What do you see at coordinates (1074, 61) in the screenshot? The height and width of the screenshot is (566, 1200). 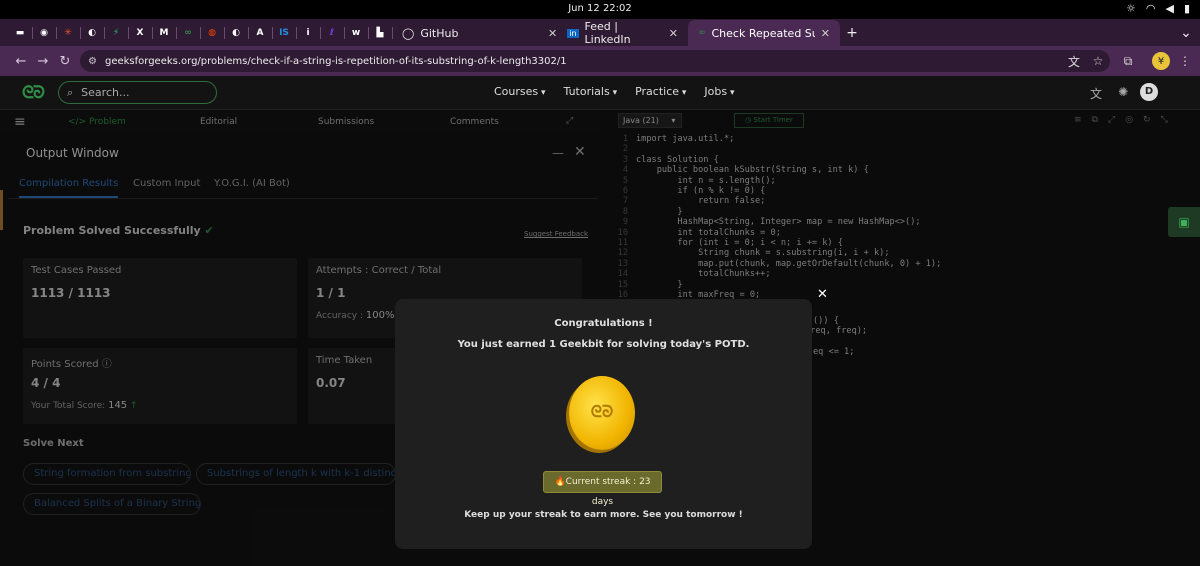 I see `translate-icon: 文` at bounding box center [1074, 61].